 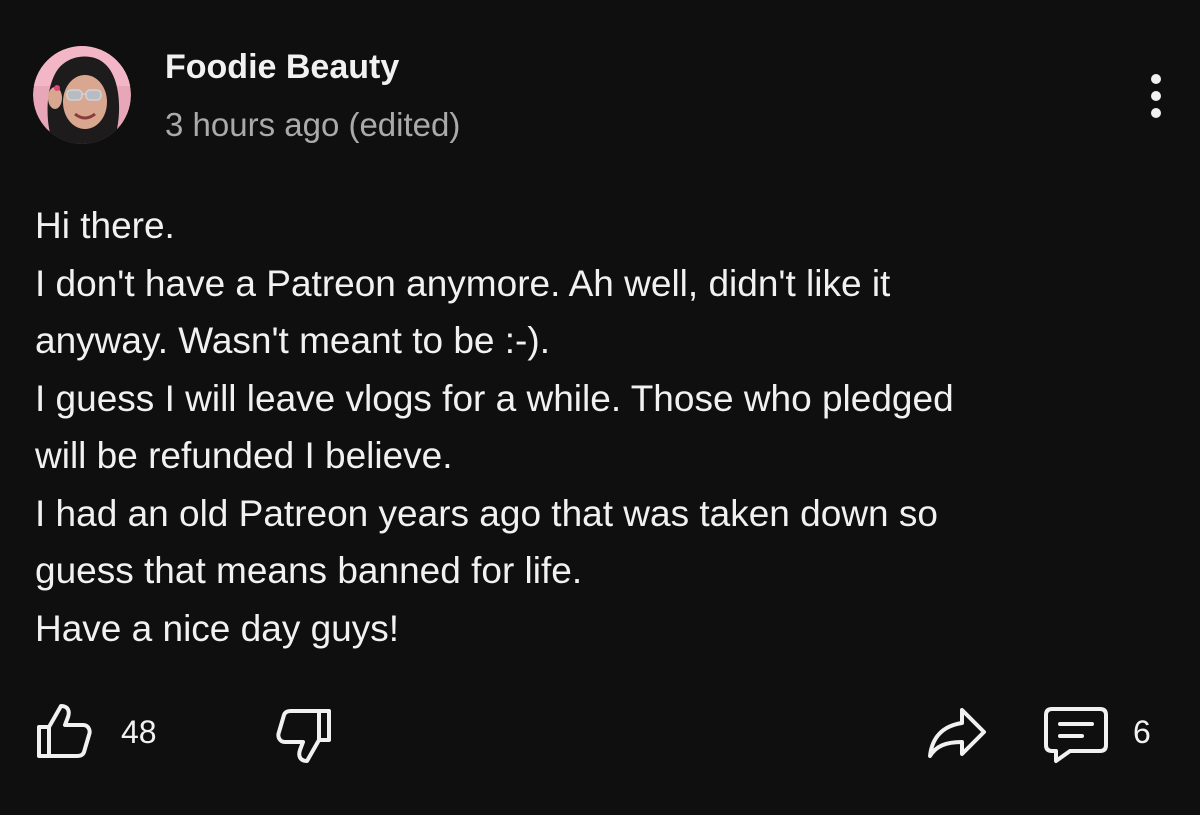 I want to click on more-options-button, so click(x=1156, y=98).